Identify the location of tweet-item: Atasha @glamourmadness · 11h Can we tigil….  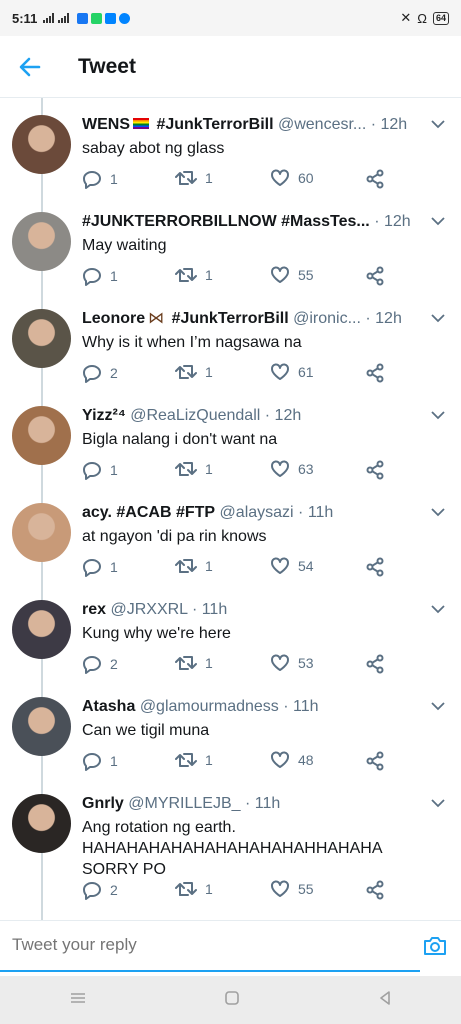
(230, 728).